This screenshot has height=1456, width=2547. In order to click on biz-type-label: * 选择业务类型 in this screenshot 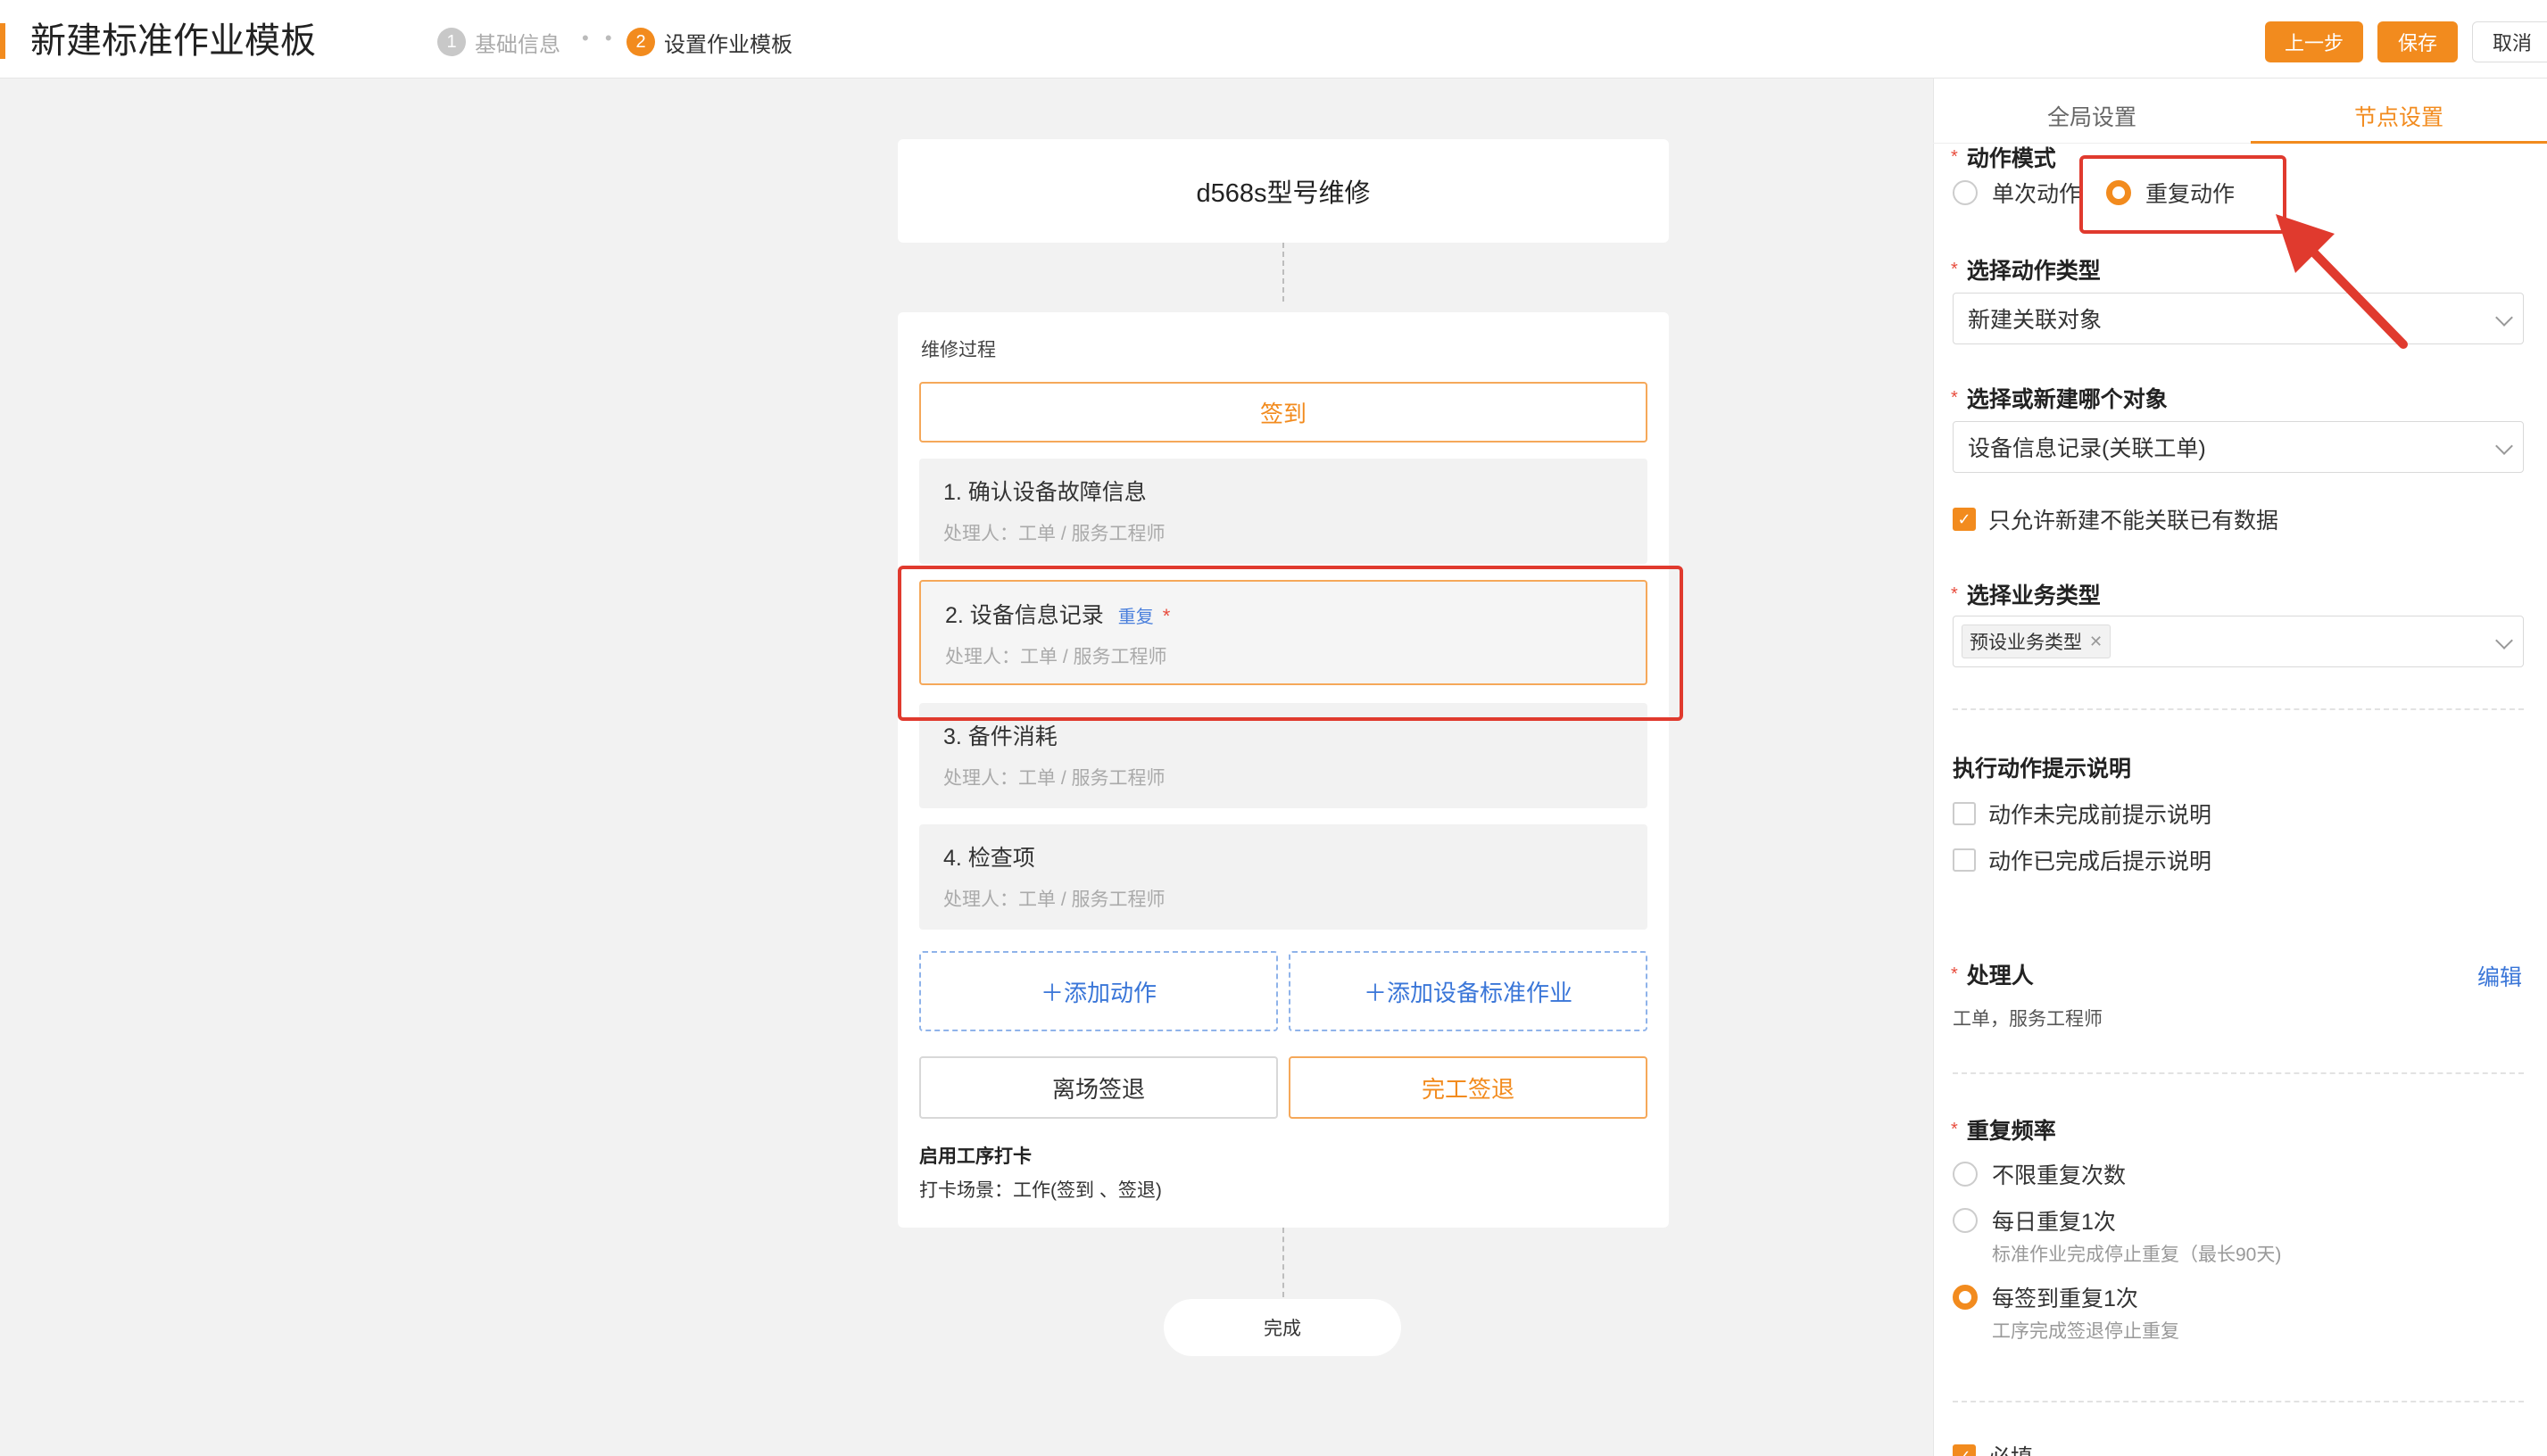, I will do `click(2026, 595)`.